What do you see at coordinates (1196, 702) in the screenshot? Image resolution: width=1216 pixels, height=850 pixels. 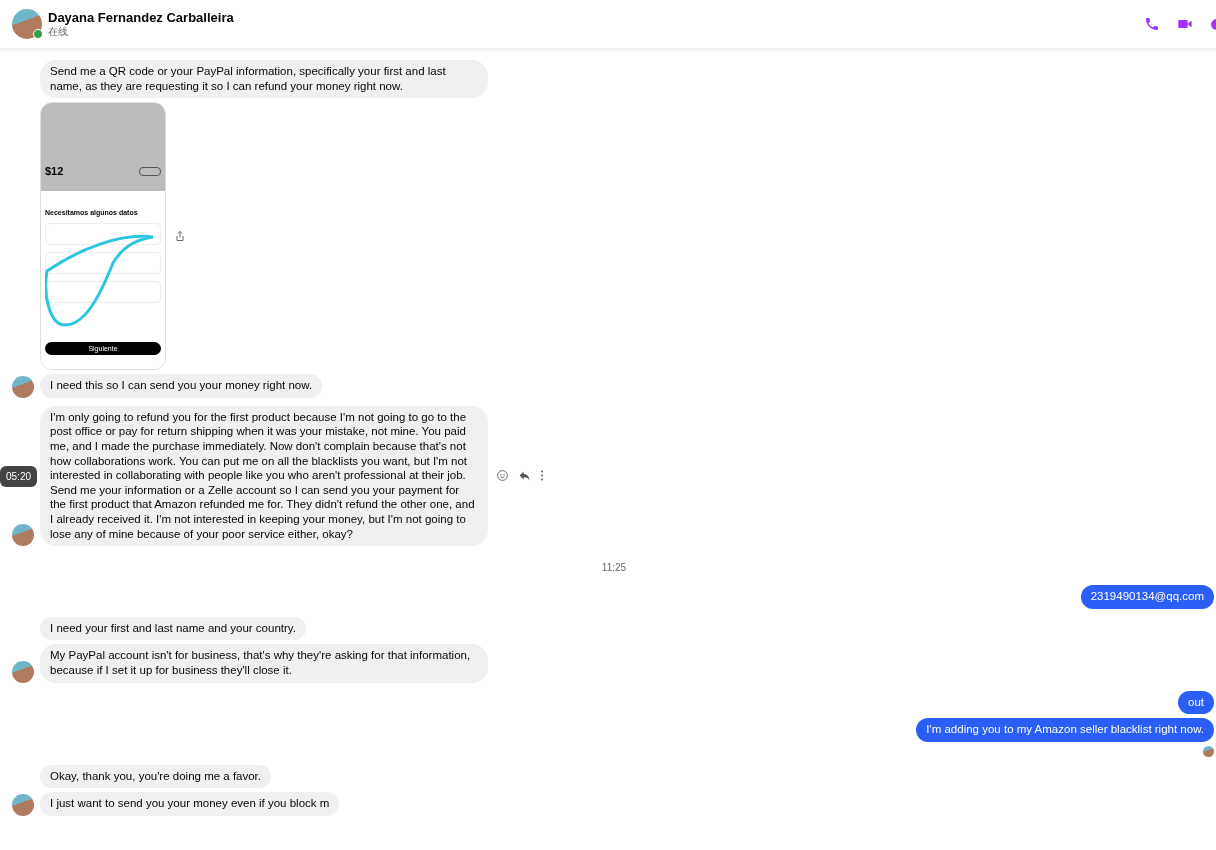 I see `message-bubble: out` at bounding box center [1196, 702].